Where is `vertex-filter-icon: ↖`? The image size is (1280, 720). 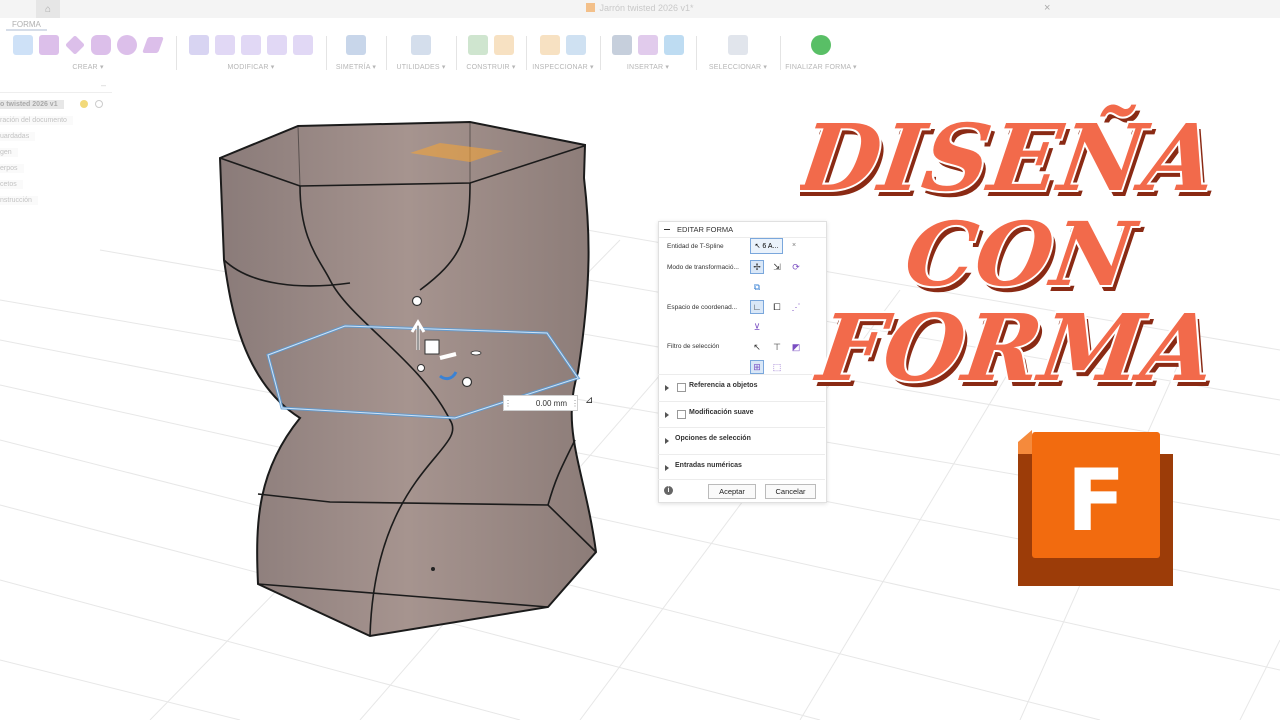 vertex-filter-icon: ↖ is located at coordinates (757, 347).